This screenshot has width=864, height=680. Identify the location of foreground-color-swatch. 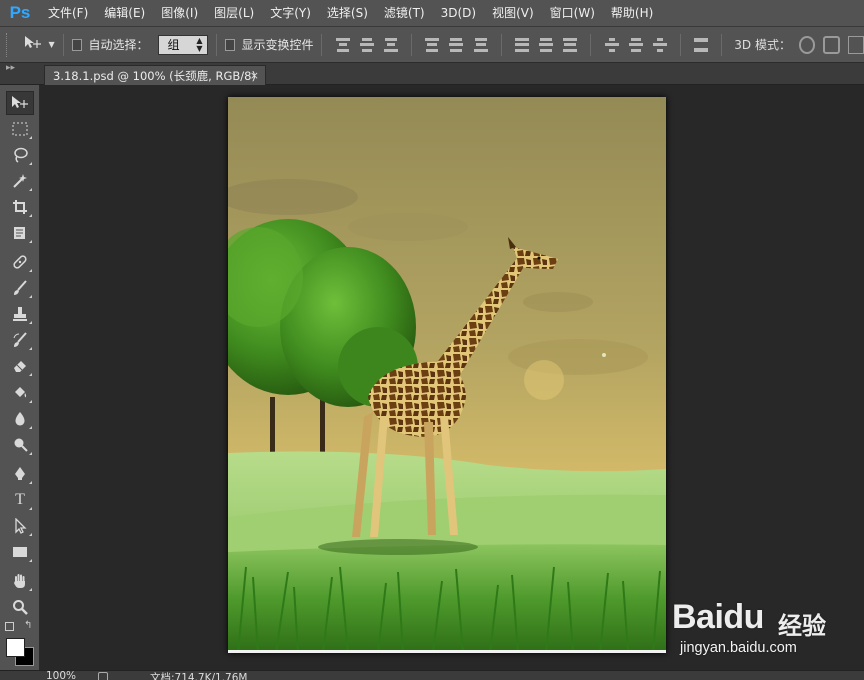
(15, 647).